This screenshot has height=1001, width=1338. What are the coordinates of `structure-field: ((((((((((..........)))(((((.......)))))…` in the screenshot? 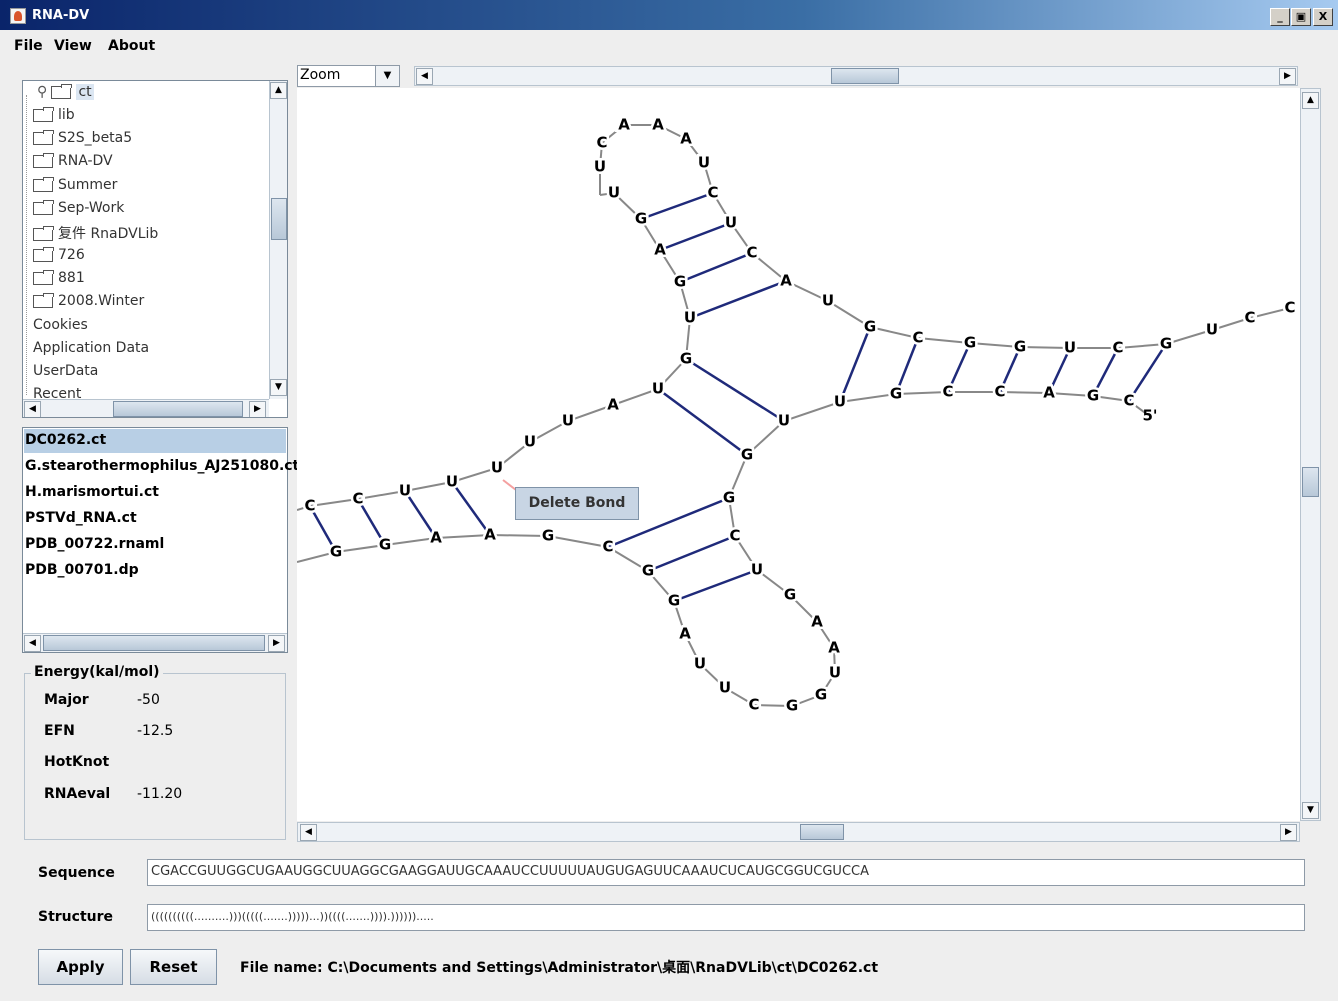 It's located at (726, 917).